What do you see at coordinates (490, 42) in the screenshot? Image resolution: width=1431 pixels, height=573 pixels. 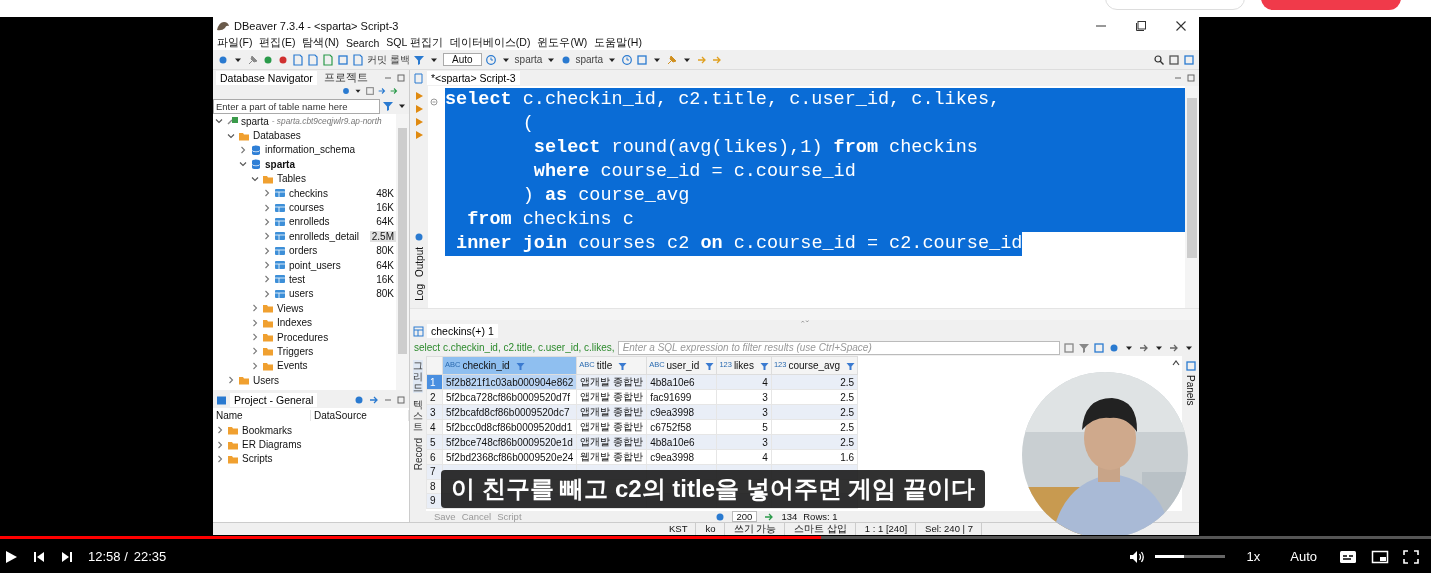 I see `menu-item: 데이터베이스(D)` at bounding box center [490, 42].